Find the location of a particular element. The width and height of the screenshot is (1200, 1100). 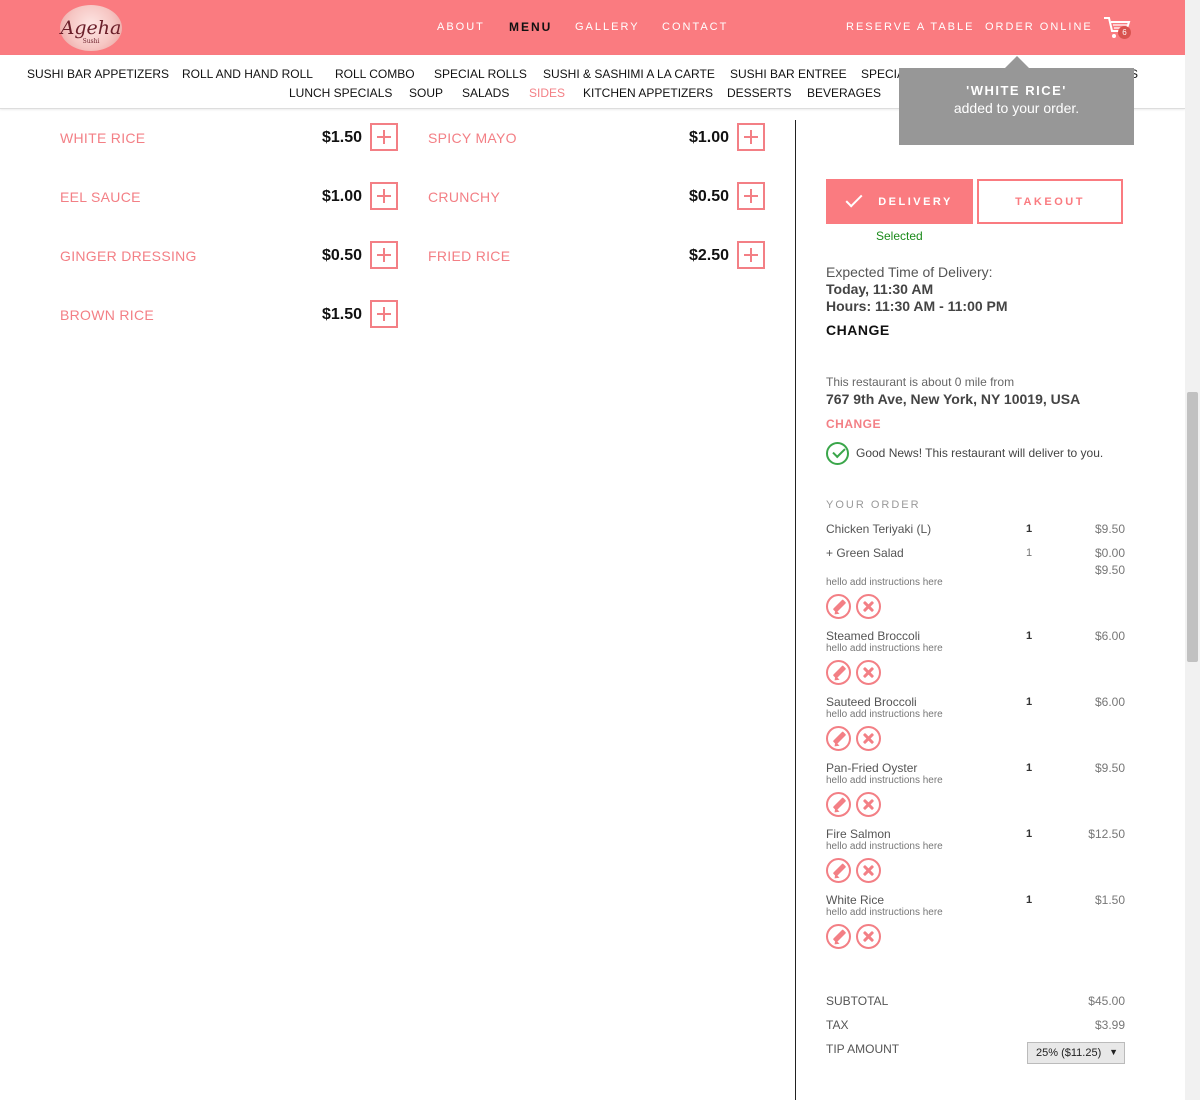

reserve-table-link: RESERVE A TABLE is located at coordinates (910, 27).